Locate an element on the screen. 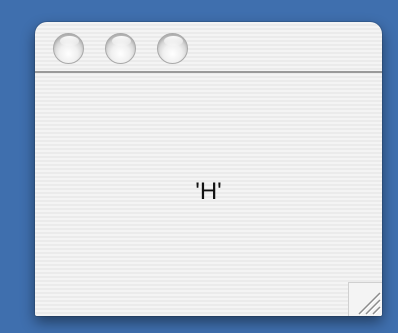 This screenshot has width=398, height=333. close-circle-icon is located at coordinates (69, 41).